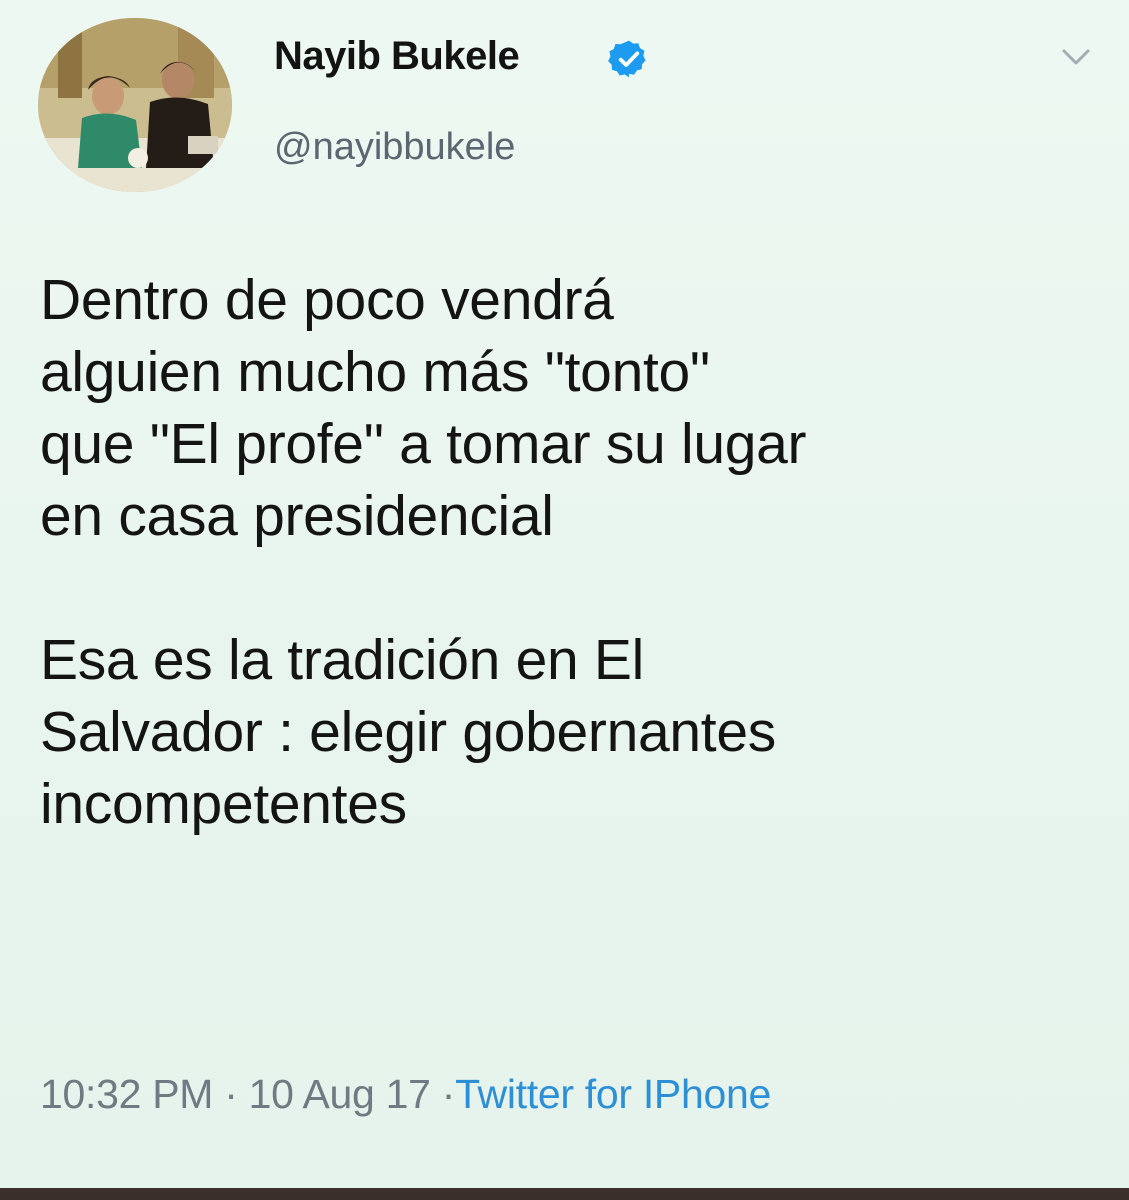  What do you see at coordinates (613, 1094) in the screenshot?
I see `tweet-source: Twitter for IPhone` at bounding box center [613, 1094].